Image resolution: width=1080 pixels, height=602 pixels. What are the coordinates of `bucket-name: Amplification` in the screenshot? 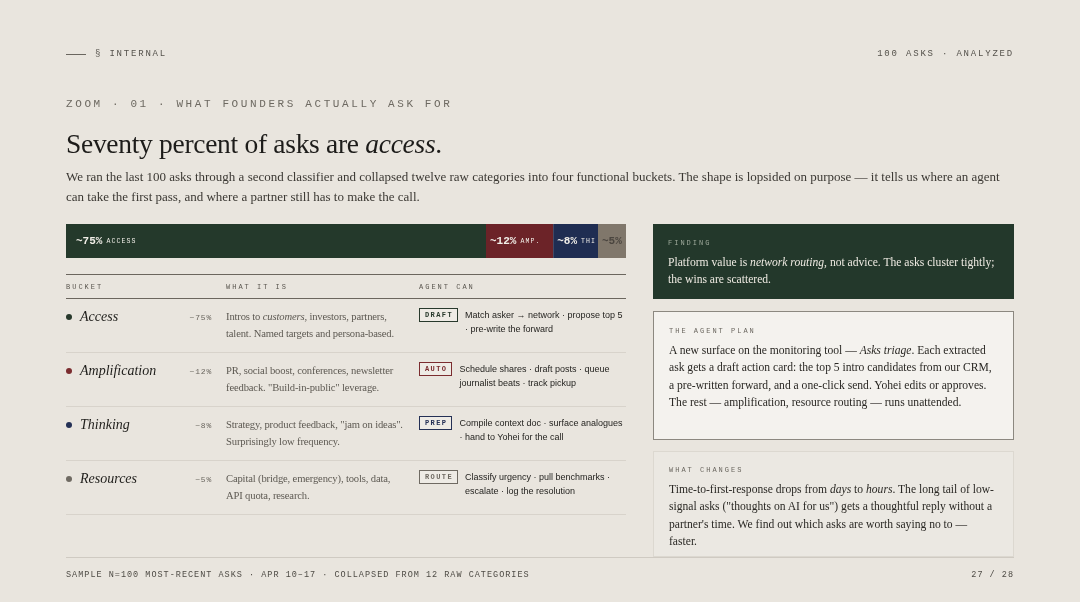 It's located at (118, 371).